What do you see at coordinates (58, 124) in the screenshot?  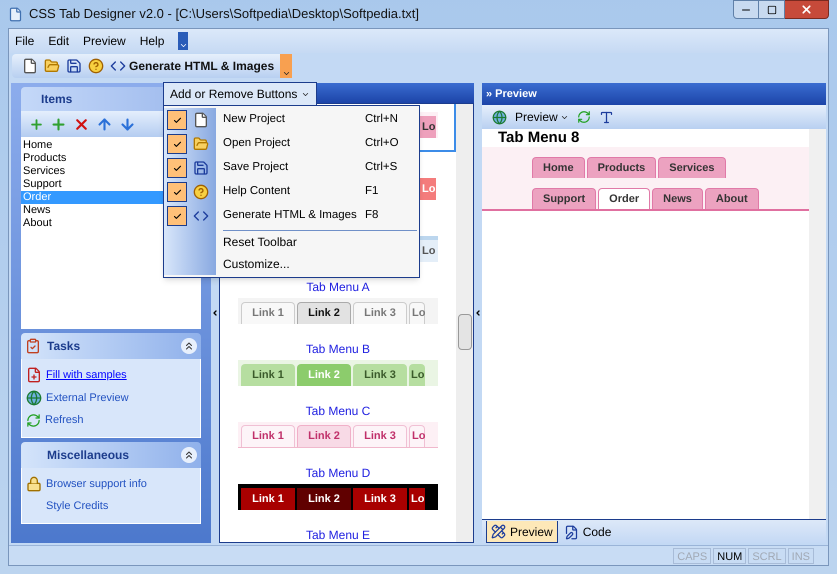 I see `add-icon` at bounding box center [58, 124].